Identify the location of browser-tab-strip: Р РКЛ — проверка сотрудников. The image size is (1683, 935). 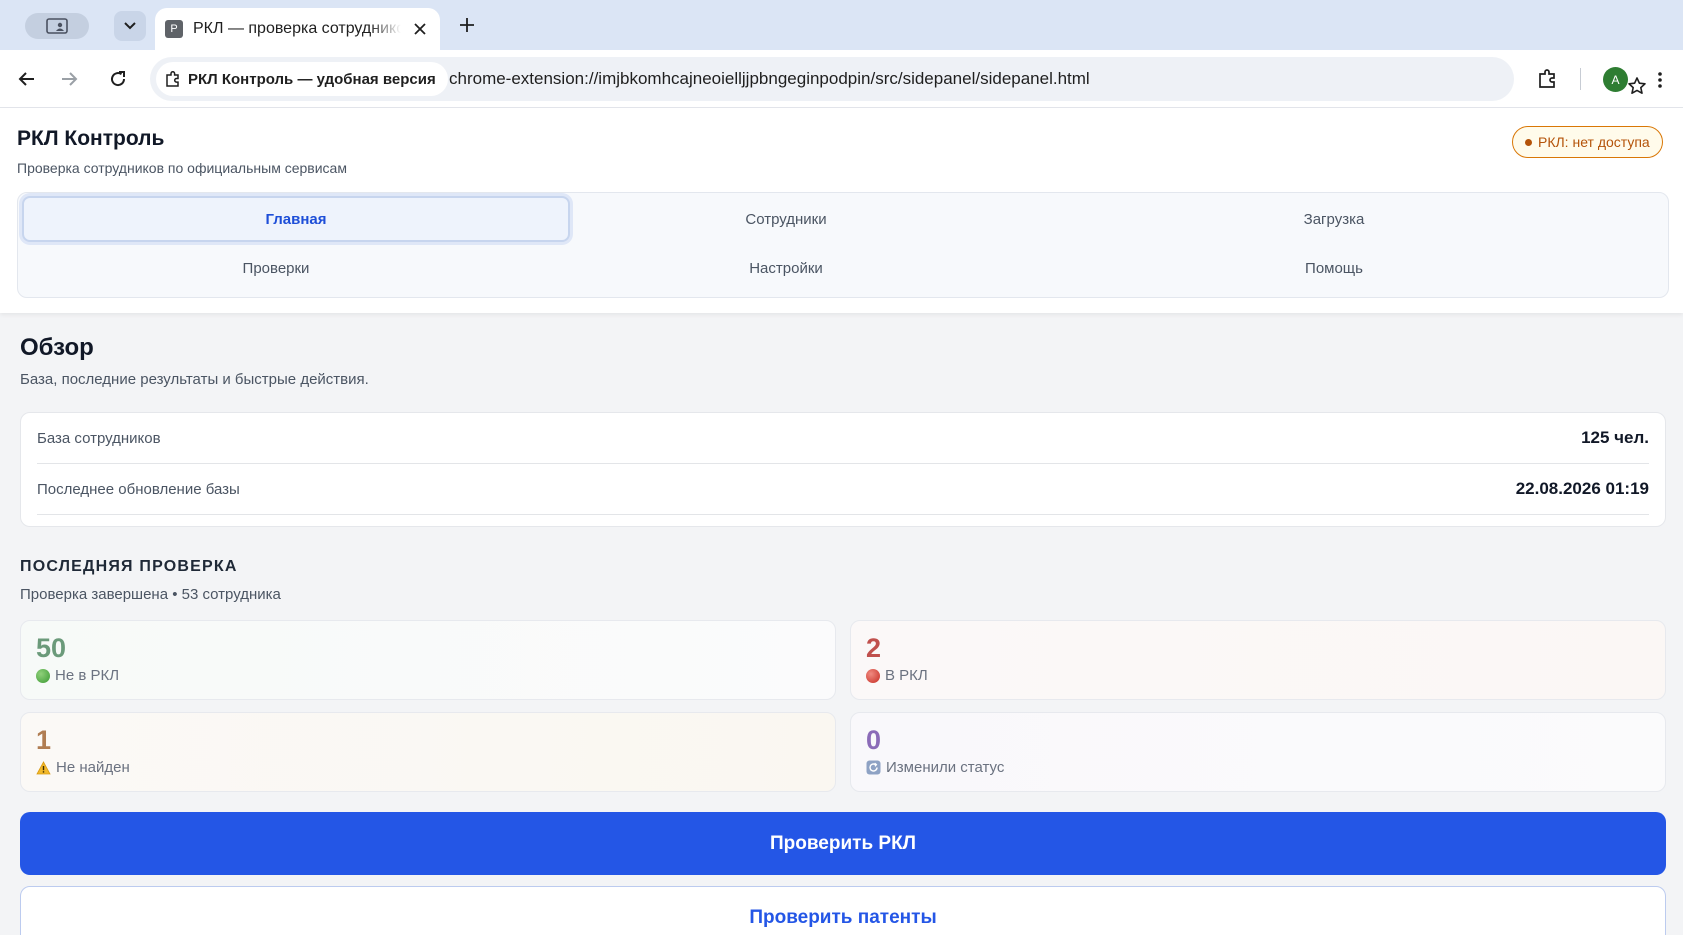
(841, 25).